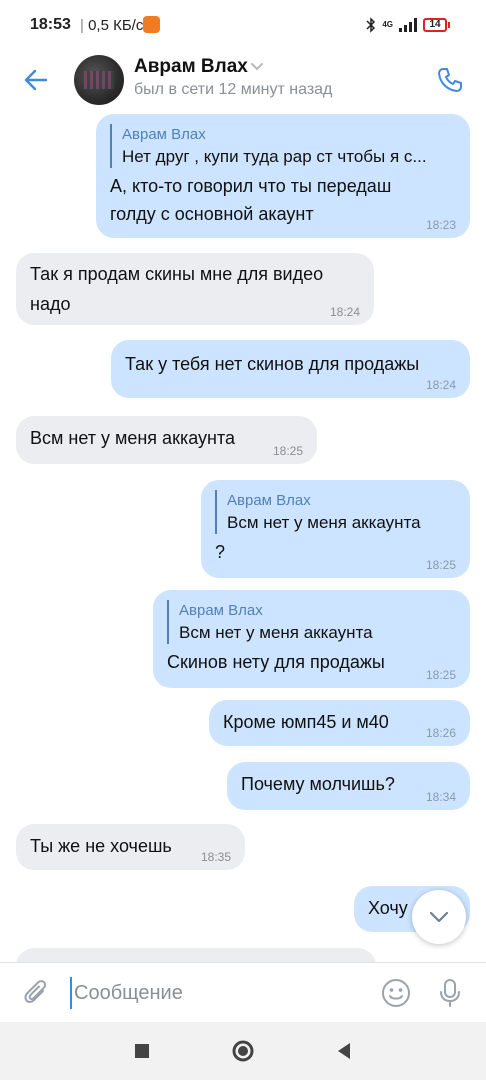 This screenshot has height=1080, width=486. I want to click on square-icon, so click(142, 1051).